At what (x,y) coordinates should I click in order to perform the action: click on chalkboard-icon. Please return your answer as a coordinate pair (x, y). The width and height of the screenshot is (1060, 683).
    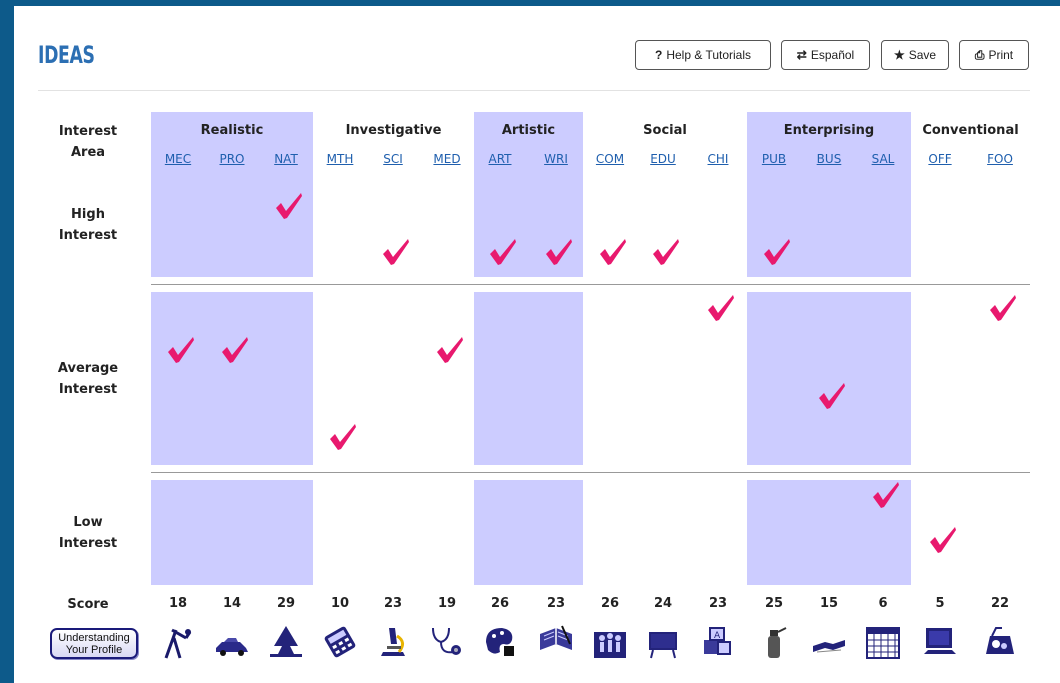
    Looking at the image, I should click on (663, 642).